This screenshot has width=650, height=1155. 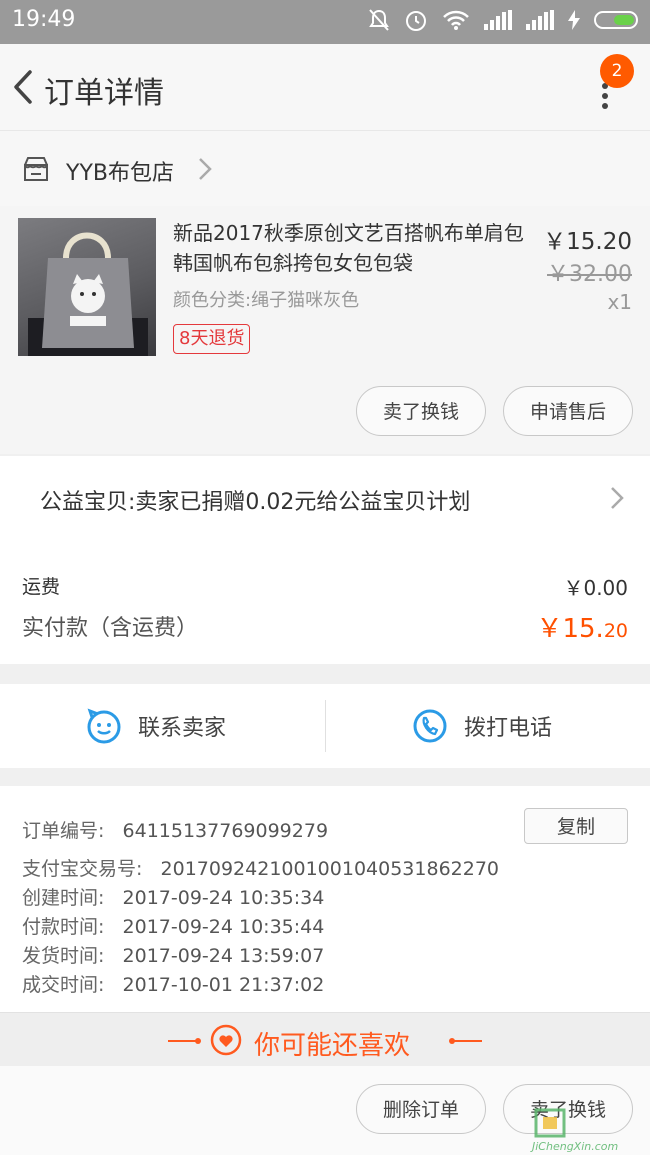 I want to click on back-icon, so click(x=26, y=87).